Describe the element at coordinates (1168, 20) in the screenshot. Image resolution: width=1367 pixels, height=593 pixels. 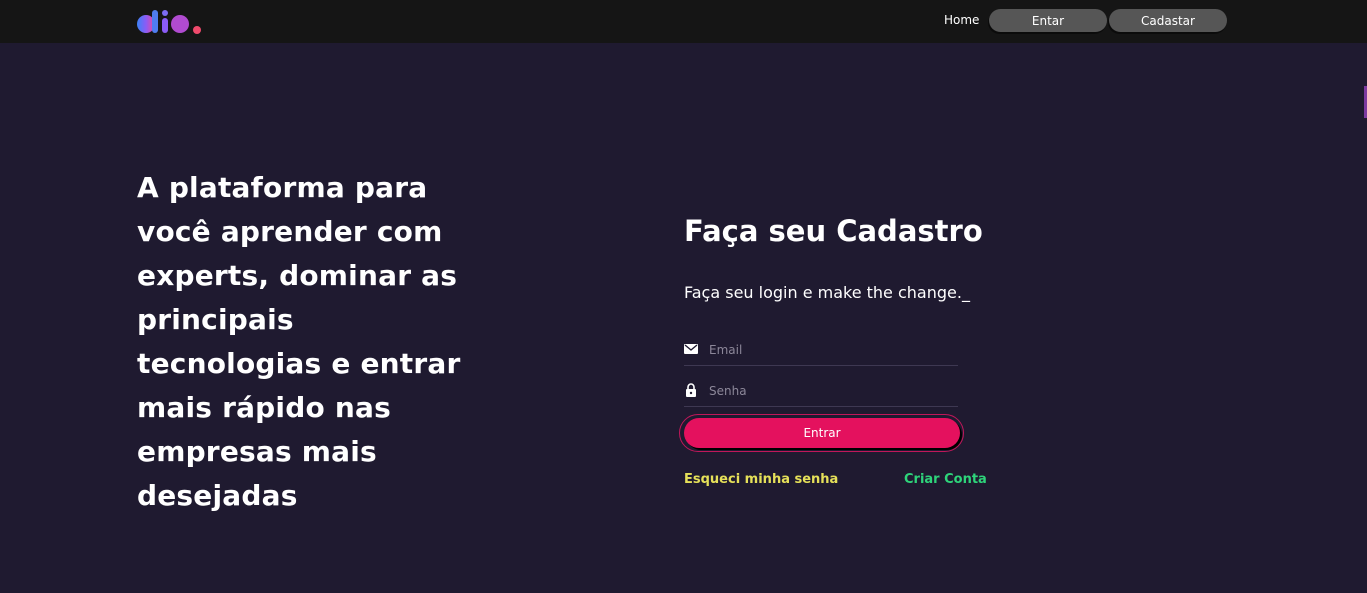
I see `nav-register-button: Cadastar` at that location.